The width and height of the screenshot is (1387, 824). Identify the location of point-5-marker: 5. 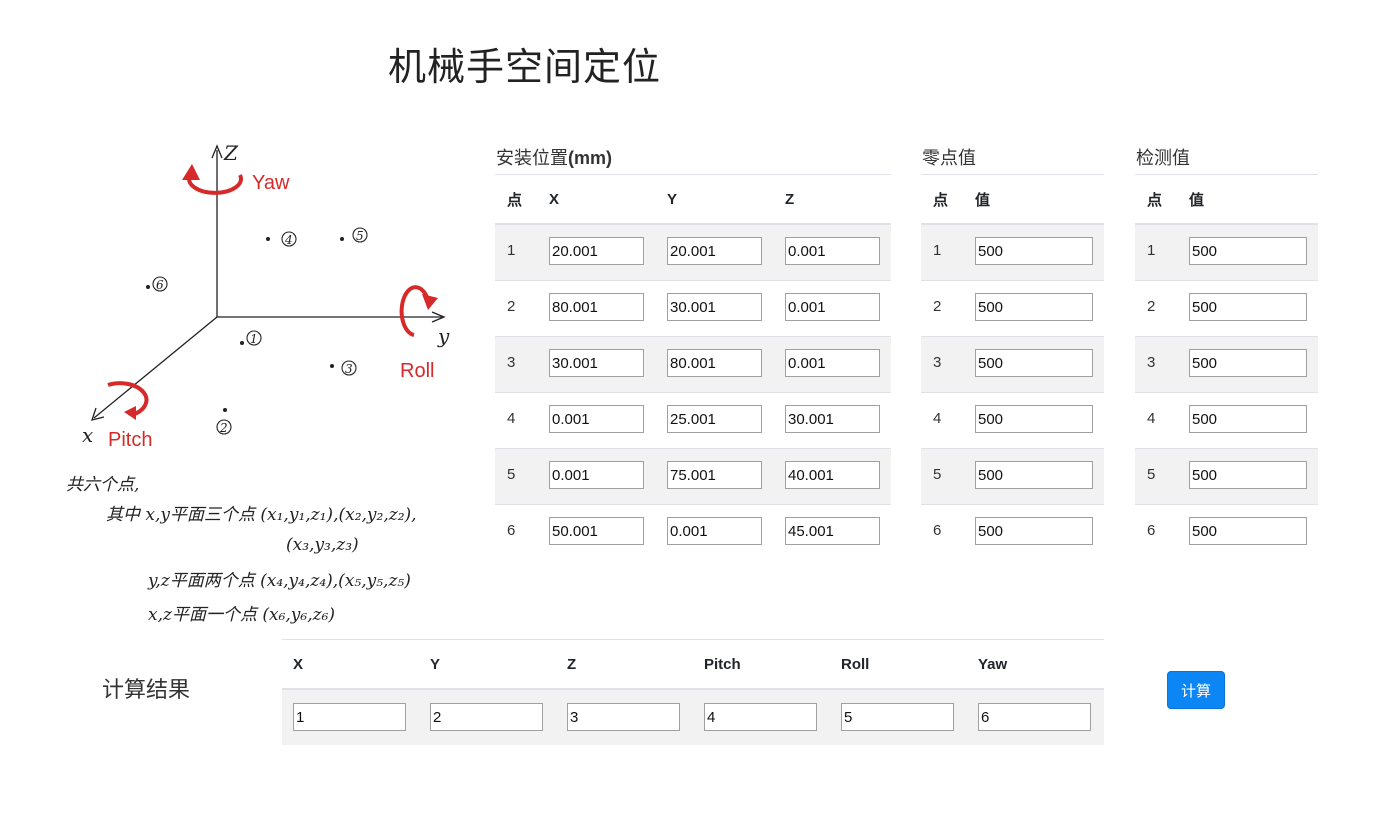
(354, 235).